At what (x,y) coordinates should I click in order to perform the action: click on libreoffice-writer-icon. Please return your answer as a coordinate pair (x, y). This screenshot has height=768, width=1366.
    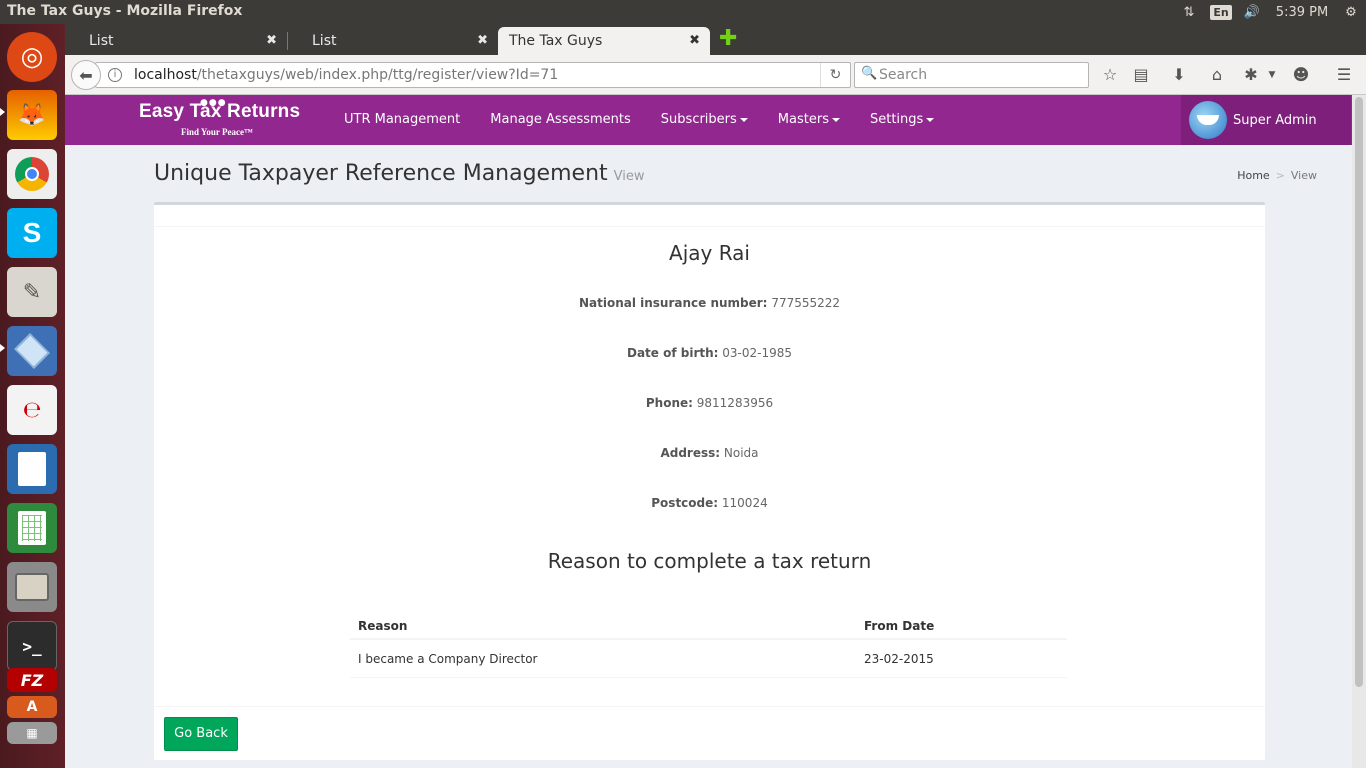
    Looking at the image, I should click on (32, 469).